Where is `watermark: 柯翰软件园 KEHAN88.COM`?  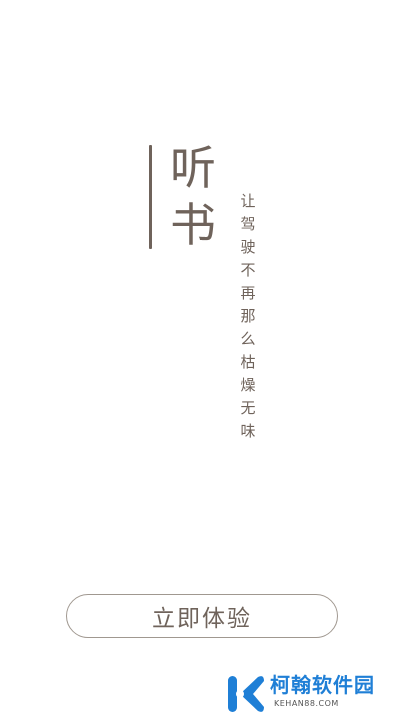
watermark: 柯翰软件园 KEHAN88.COM is located at coordinates (311, 694).